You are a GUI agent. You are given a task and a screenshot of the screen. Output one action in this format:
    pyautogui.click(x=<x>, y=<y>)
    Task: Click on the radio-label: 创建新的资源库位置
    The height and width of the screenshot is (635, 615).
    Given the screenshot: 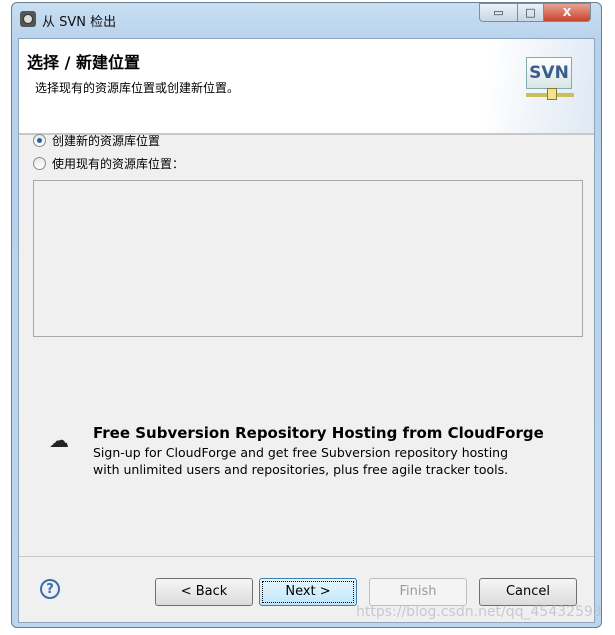 What is the action you would take?
    pyautogui.click(x=106, y=141)
    